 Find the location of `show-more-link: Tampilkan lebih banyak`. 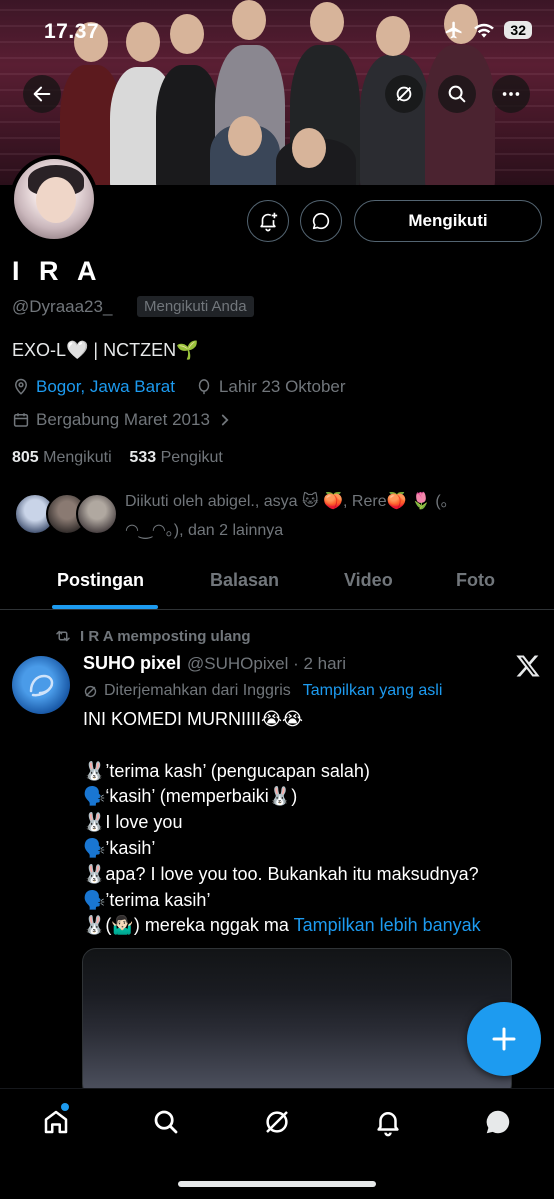

show-more-link: Tampilkan lebih banyak is located at coordinates (387, 925).